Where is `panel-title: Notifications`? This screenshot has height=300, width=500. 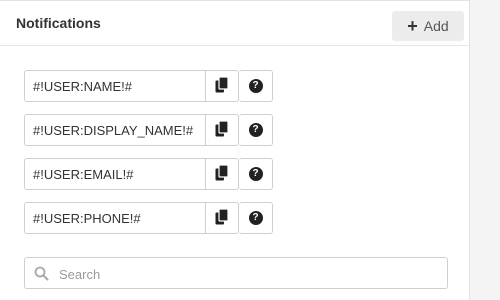
panel-title: Notifications is located at coordinates (58, 23).